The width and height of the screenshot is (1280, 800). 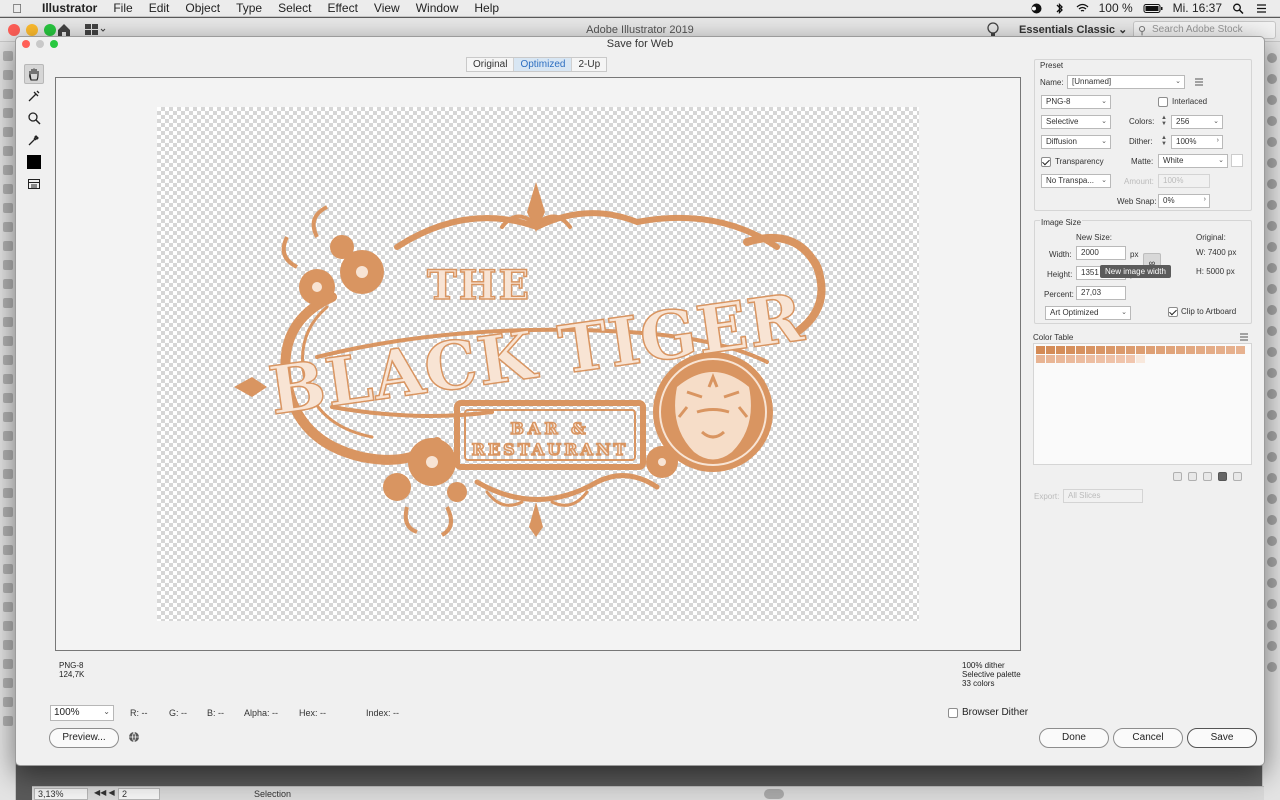 What do you see at coordinates (1153, 8) in the screenshot?
I see `battery-icon` at bounding box center [1153, 8].